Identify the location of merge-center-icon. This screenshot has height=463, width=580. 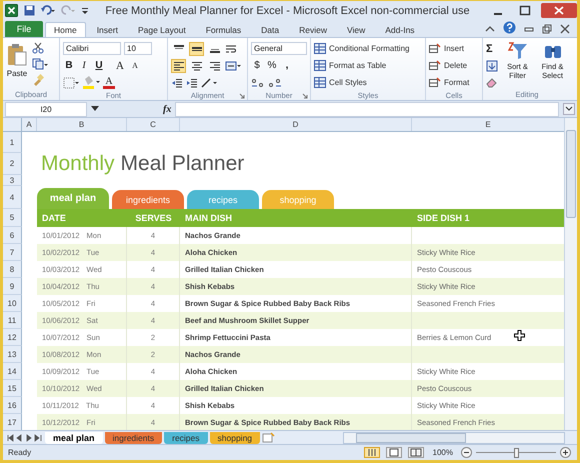
(233, 65).